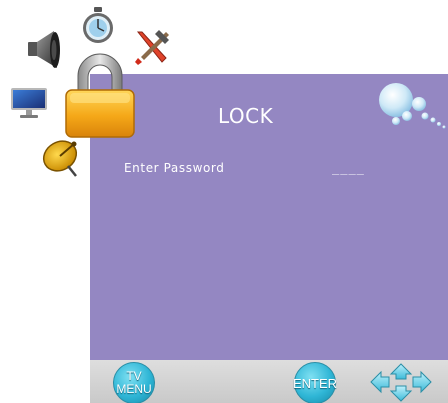 Image resolution: width=448 pixels, height=403 pixels. What do you see at coordinates (30, 104) in the screenshot?
I see `monitor-icon` at bounding box center [30, 104].